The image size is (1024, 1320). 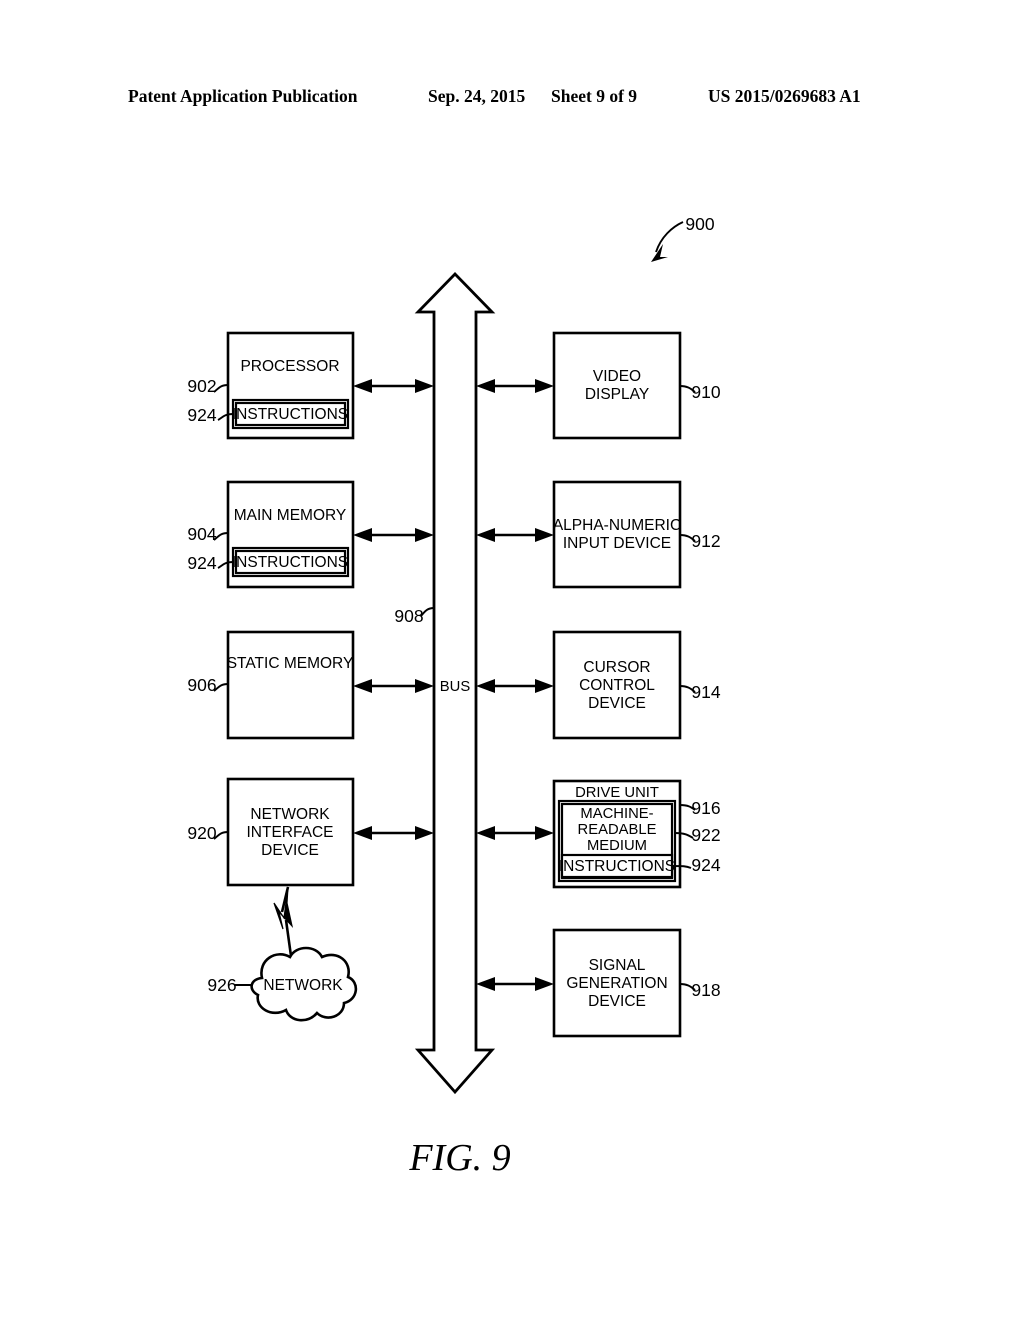 What do you see at coordinates (617, 394) in the screenshot?
I see `video-display-title-line2: DISPLAY` at bounding box center [617, 394].